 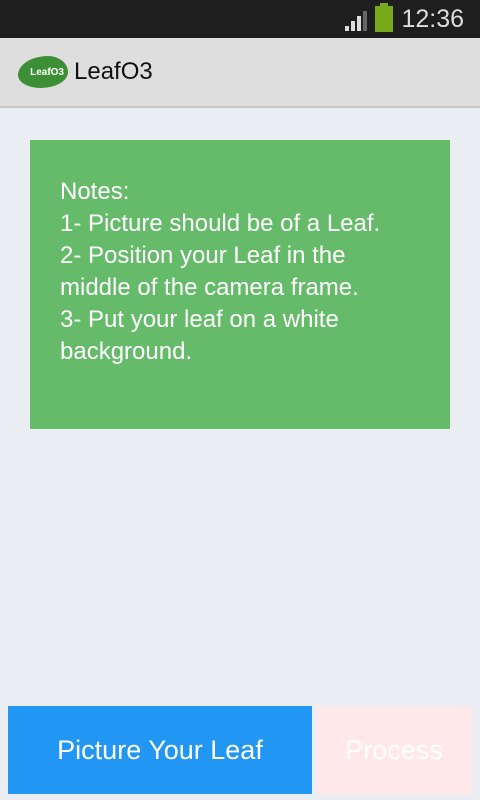 What do you see at coordinates (240, 73) in the screenshot?
I see `app-bar: LeafO3 LeafO3` at bounding box center [240, 73].